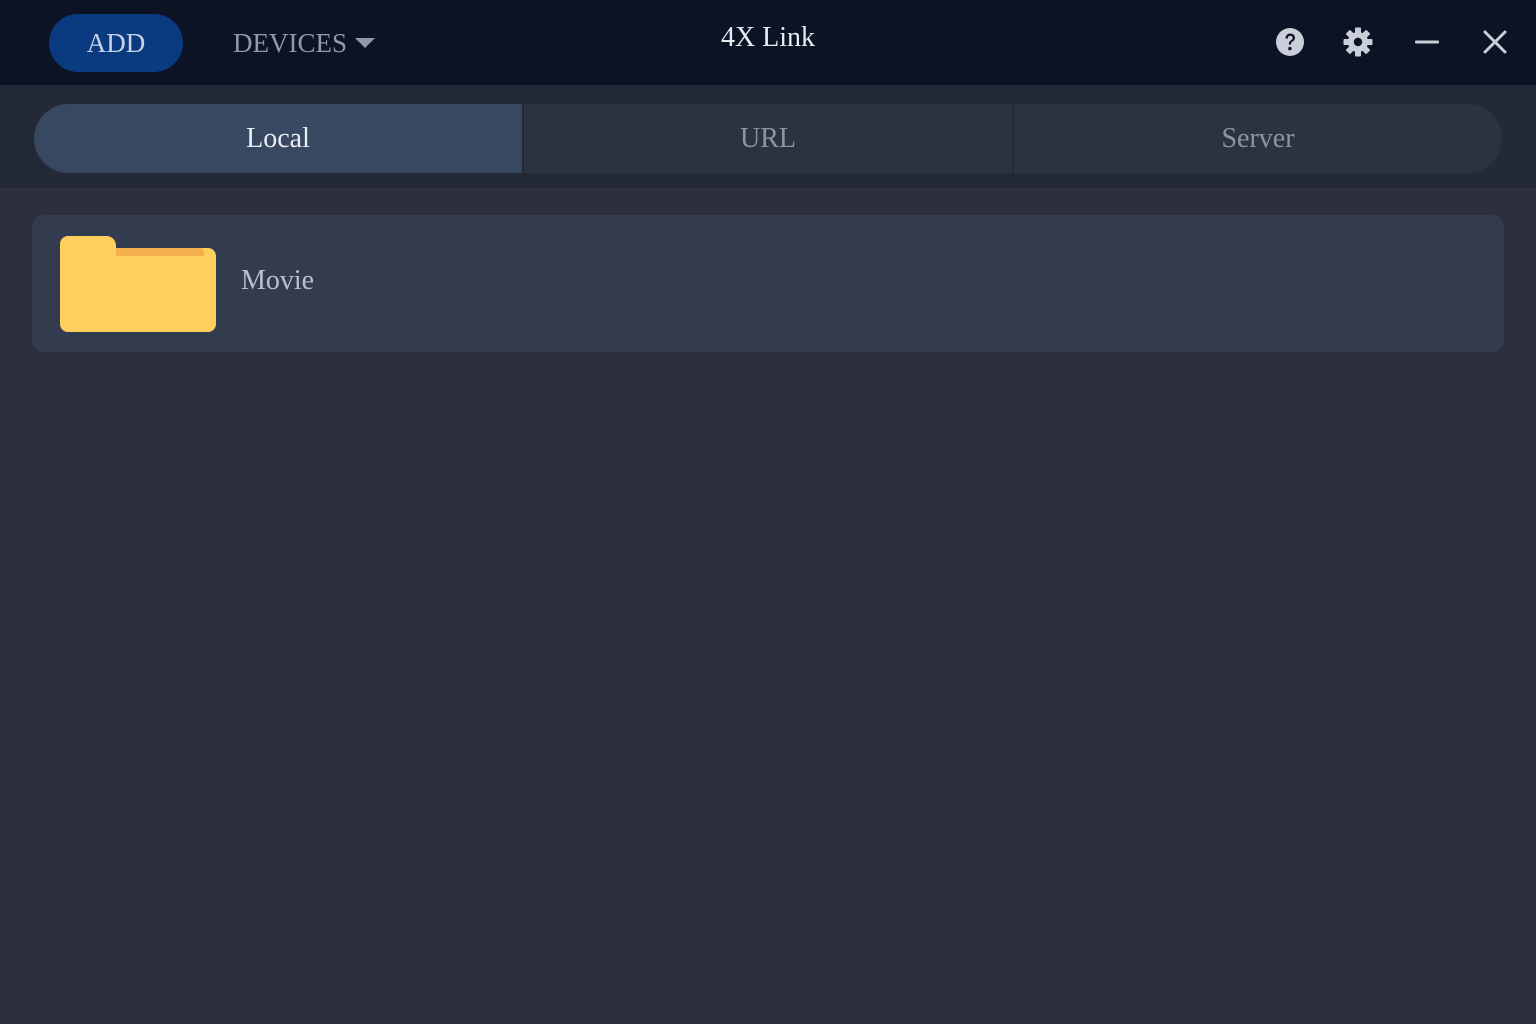  What do you see at coordinates (768, 37) in the screenshot?
I see `app-title: 4X Link` at bounding box center [768, 37].